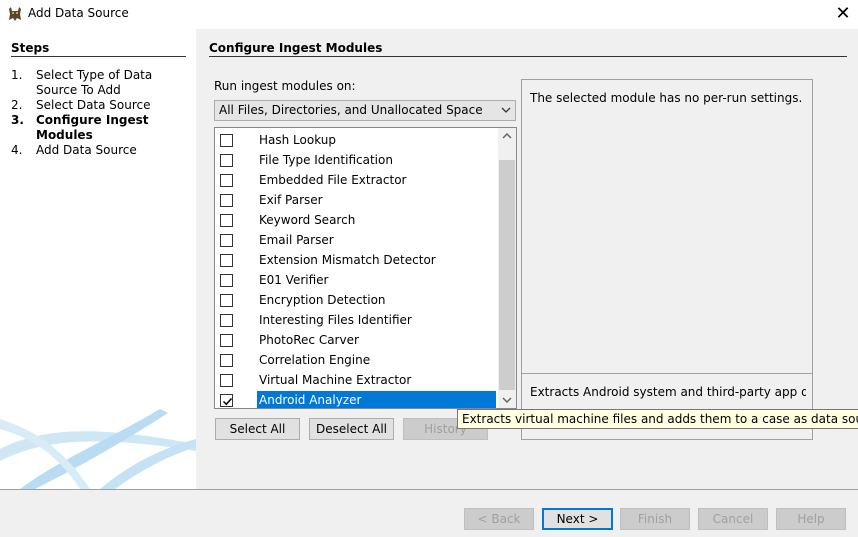 This screenshot has height=537, width=858. Describe the element at coordinates (356, 140) in the screenshot. I see `module-row: Hash Lookup` at that location.